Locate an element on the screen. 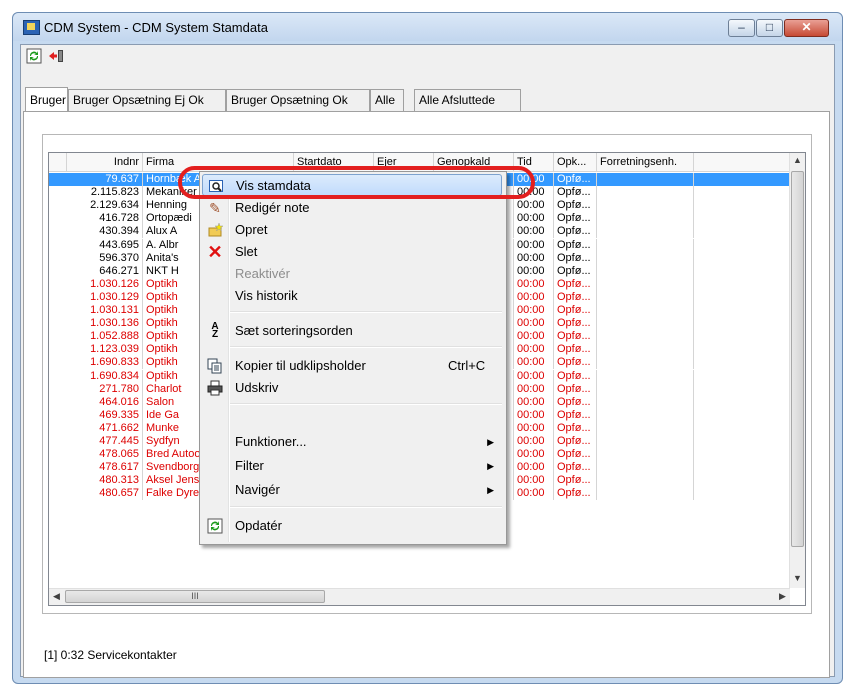  menu-item-opret: Opret is located at coordinates (352, 230).